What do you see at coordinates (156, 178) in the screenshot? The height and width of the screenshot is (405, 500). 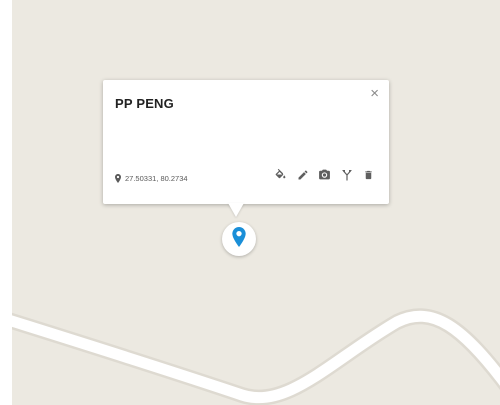 I see `coordinates-text: 27.50331, 80.2734` at bounding box center [156, 178].